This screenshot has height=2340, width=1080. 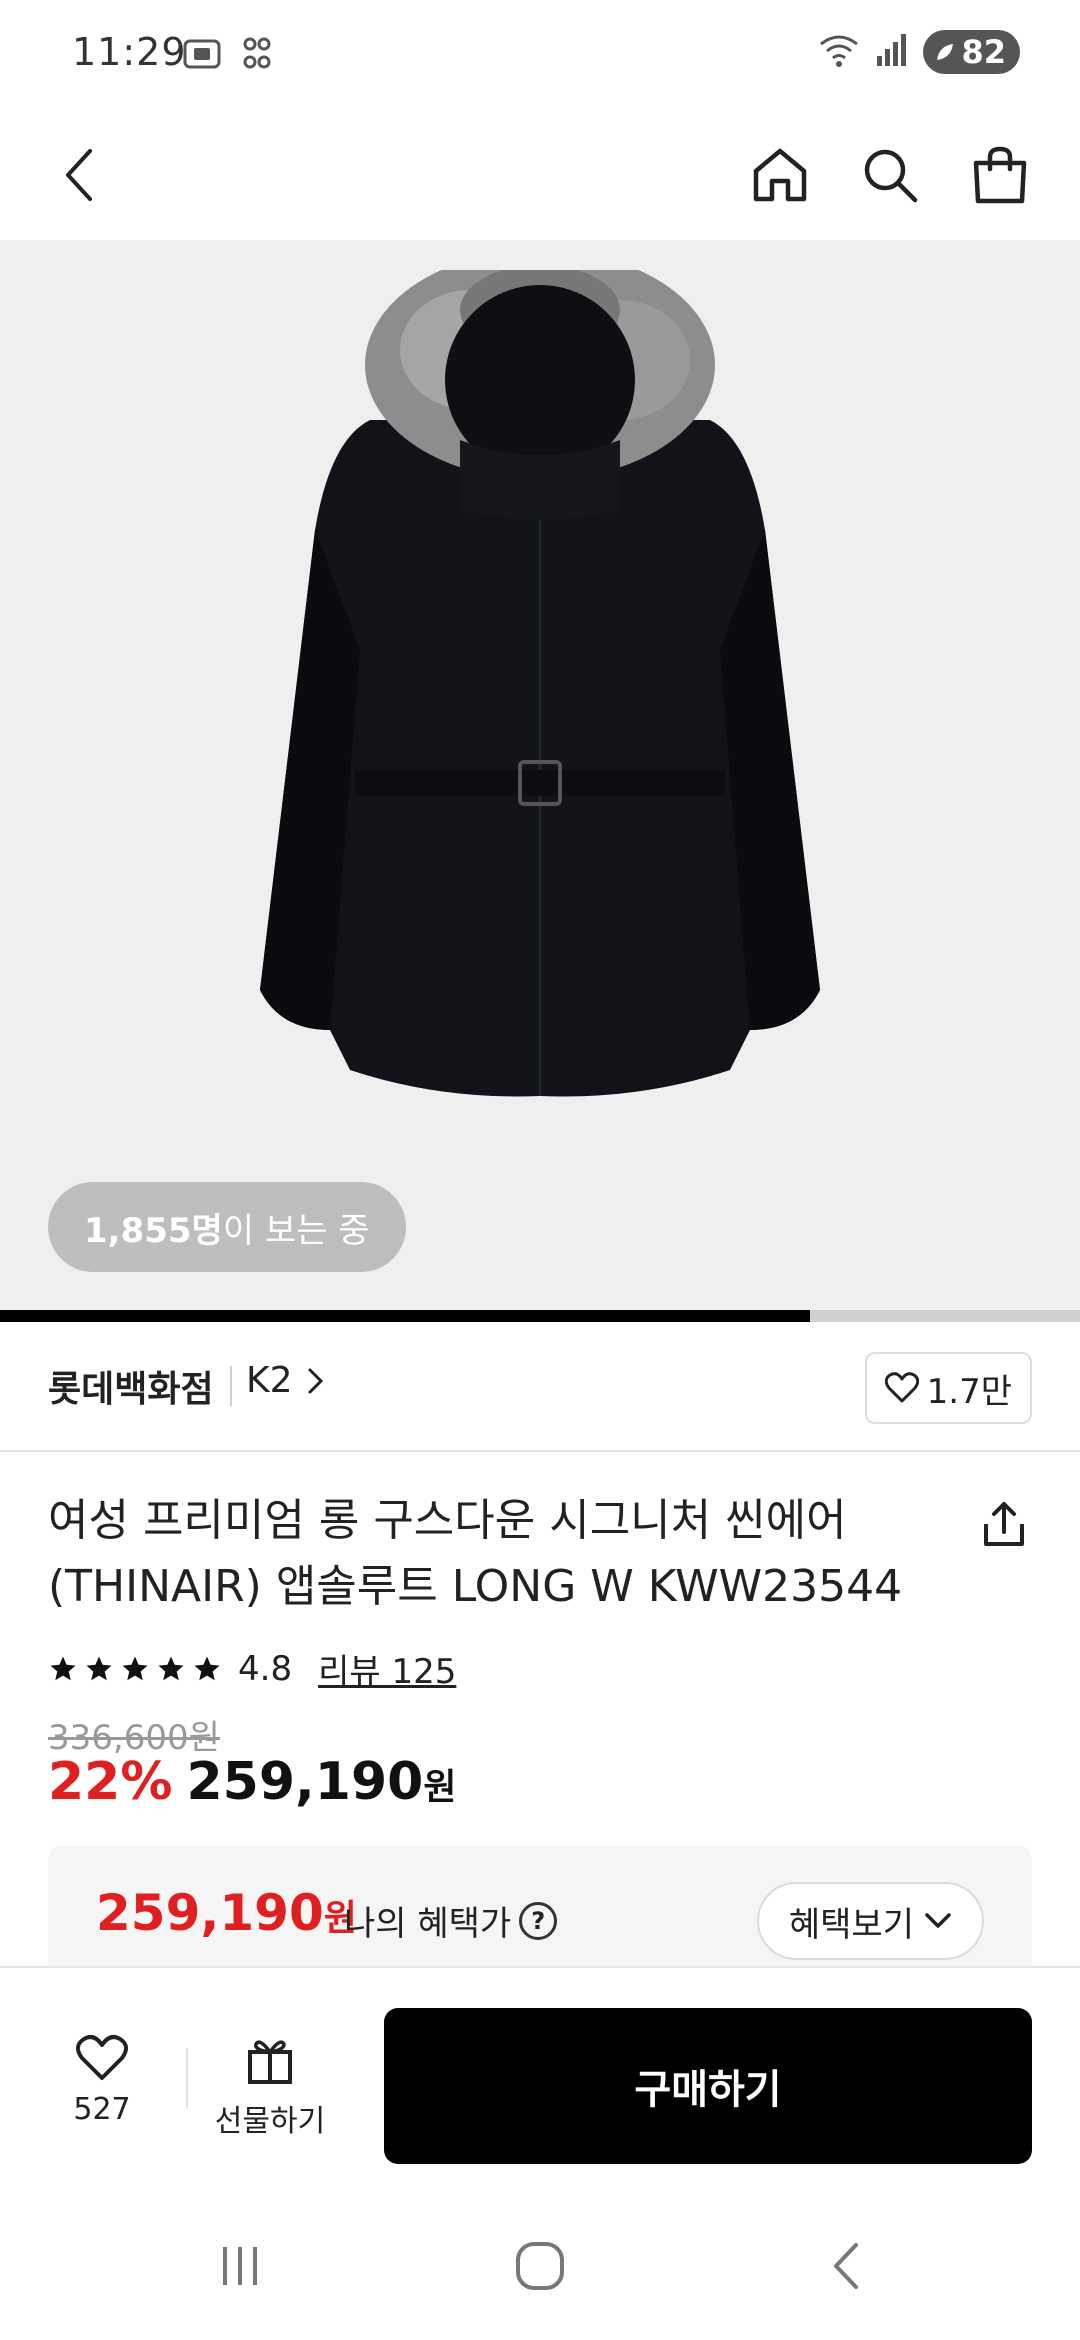 What do you see at coordinates (265, 1668) in the screenshot?
I see `rating-value: 4.8` at bounding box center [265, 1668].